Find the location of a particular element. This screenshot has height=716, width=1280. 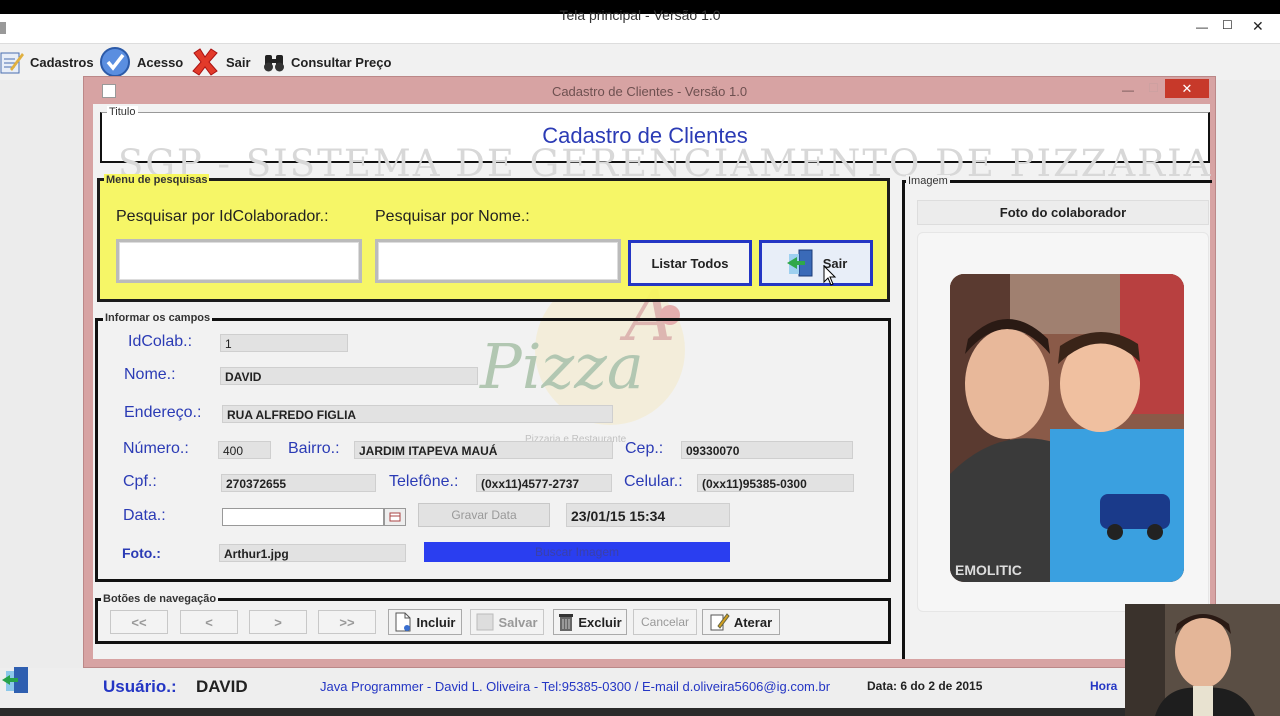

edit-button: Aterar is located at coordinates (741, 622).